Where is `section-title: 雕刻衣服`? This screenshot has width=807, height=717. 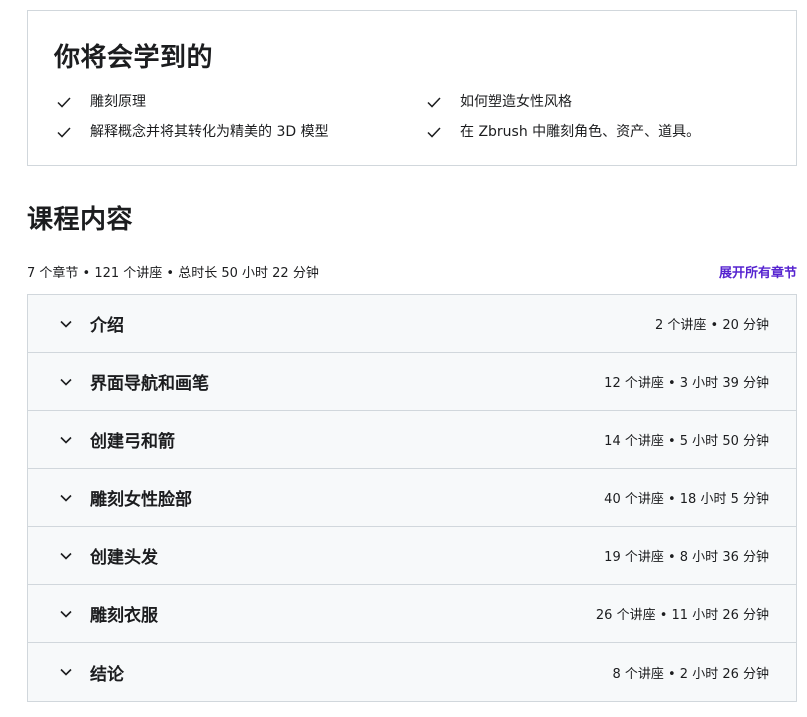
section-title: 雕刻衣服 is located at coordinates (124, 616).